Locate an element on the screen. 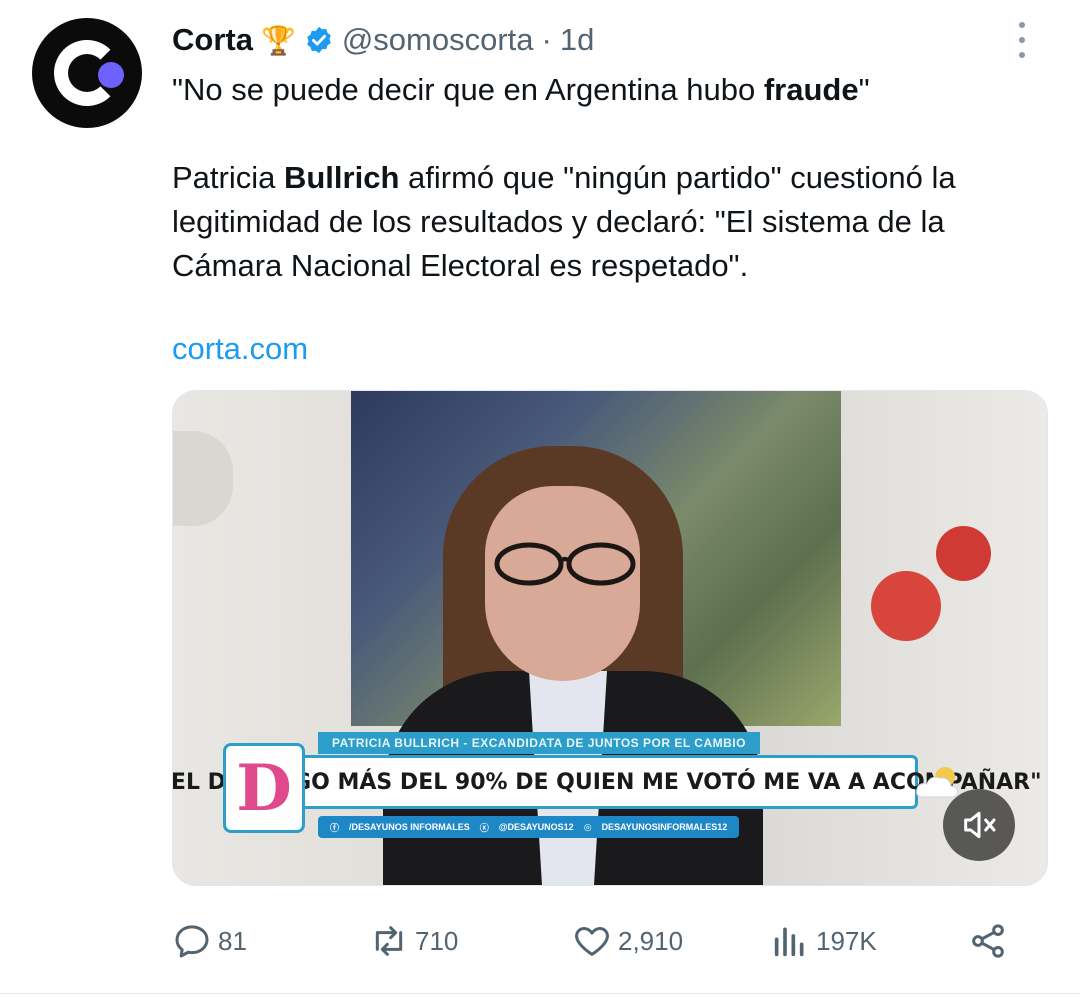  instagram-icon: ◎ is located at coordinates (587, 826).